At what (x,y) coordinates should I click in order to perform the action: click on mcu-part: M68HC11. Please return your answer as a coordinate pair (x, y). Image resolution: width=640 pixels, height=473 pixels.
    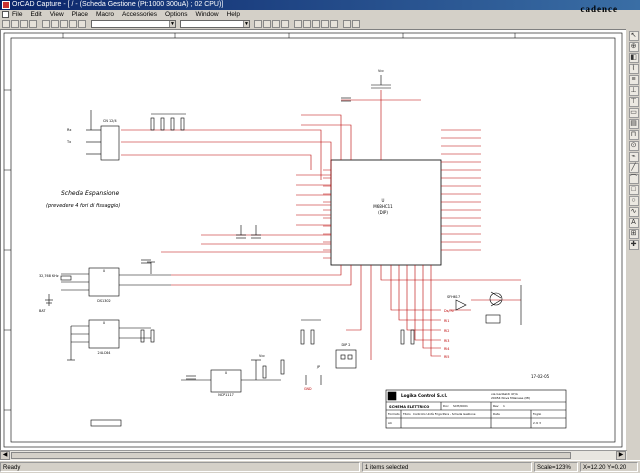
    Looking at the image, I should click on (383, 206).